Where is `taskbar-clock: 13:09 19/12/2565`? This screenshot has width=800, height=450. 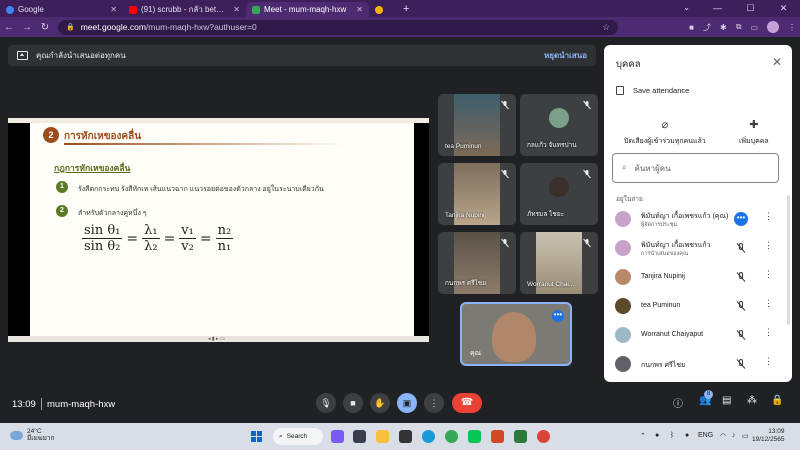
taskbar-clock: 13:09 19/12/2565 is located at coordinates (768, 436).